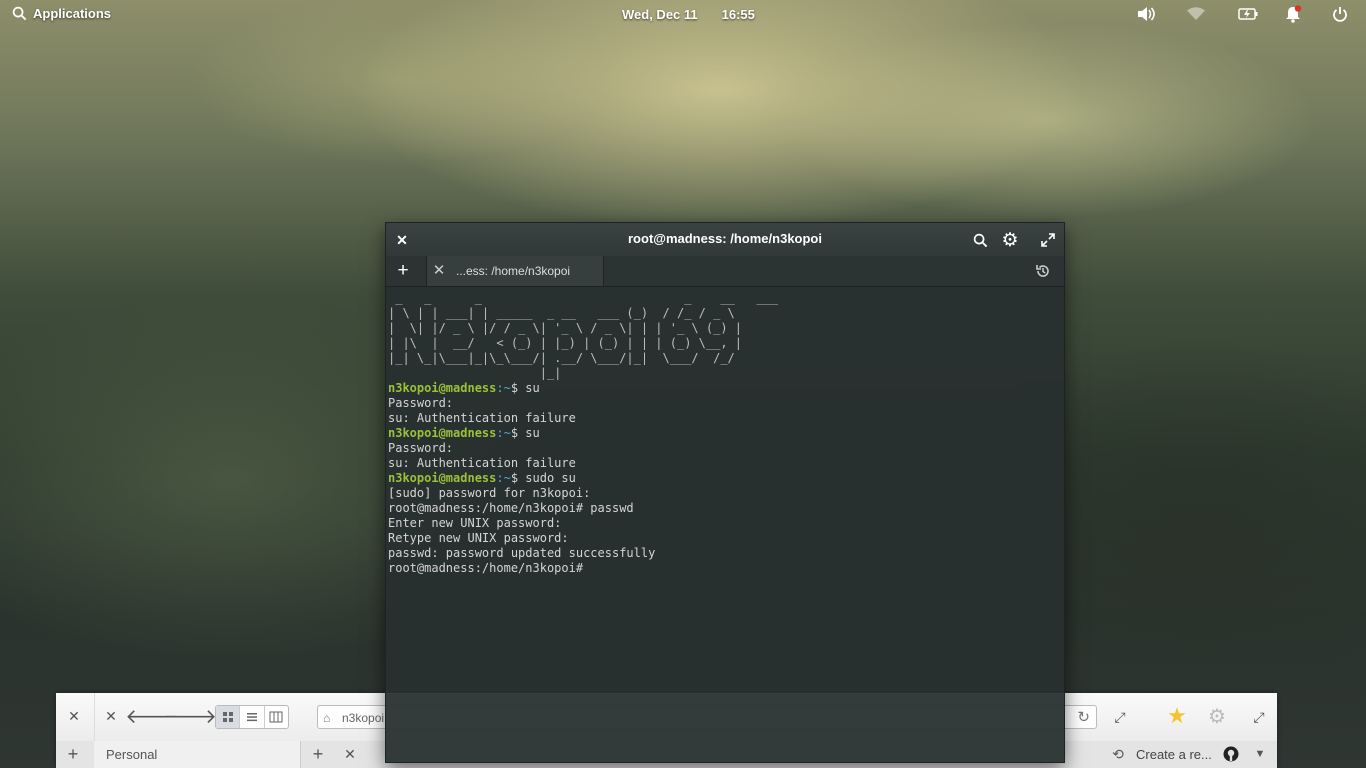  Describe the element at coordinates (1196, 14) in the screenshot. I see `wifi-icon` at that location.